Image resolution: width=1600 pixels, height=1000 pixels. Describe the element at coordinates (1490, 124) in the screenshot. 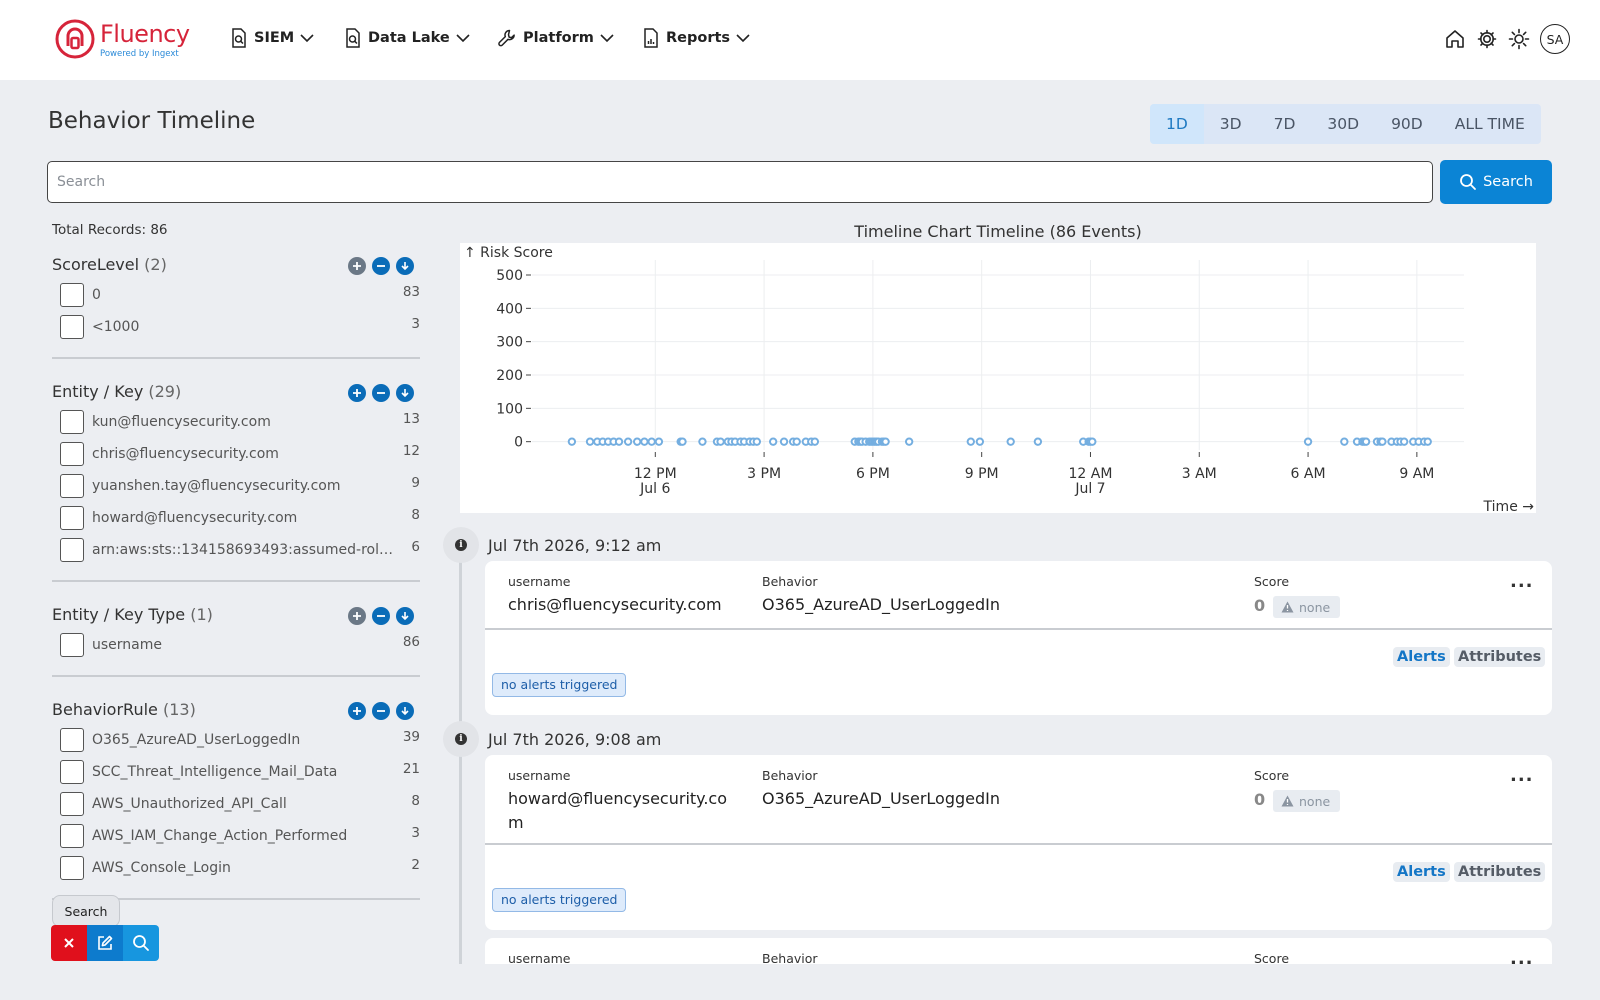

I see `range-all-time: ALL TIME` at that location.